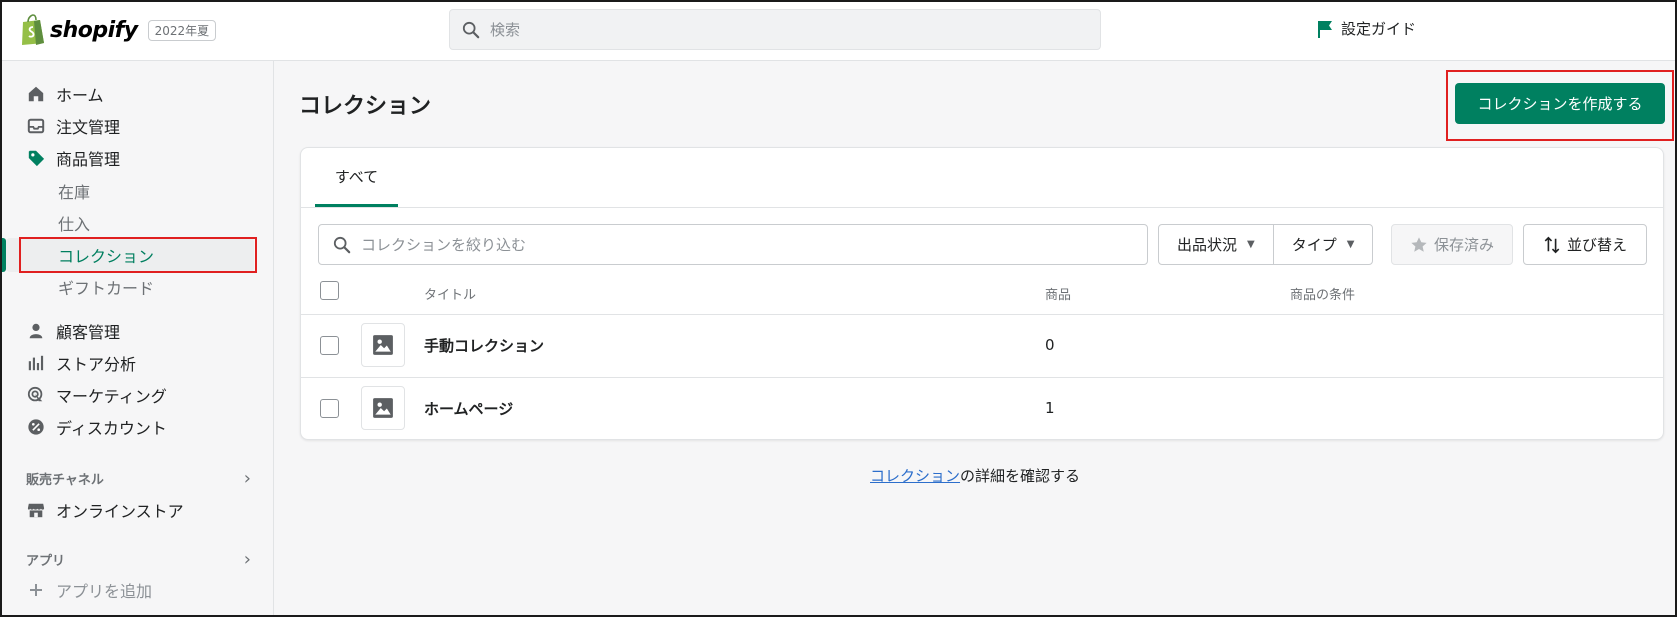  I want to click on sales-channels-label: 販売チャネル, so click(65, 480).